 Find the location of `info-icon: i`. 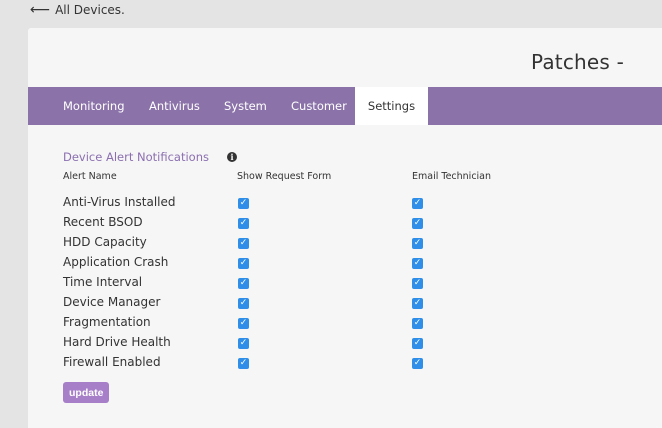

info-icon: i is located at coordinates (232, 157).